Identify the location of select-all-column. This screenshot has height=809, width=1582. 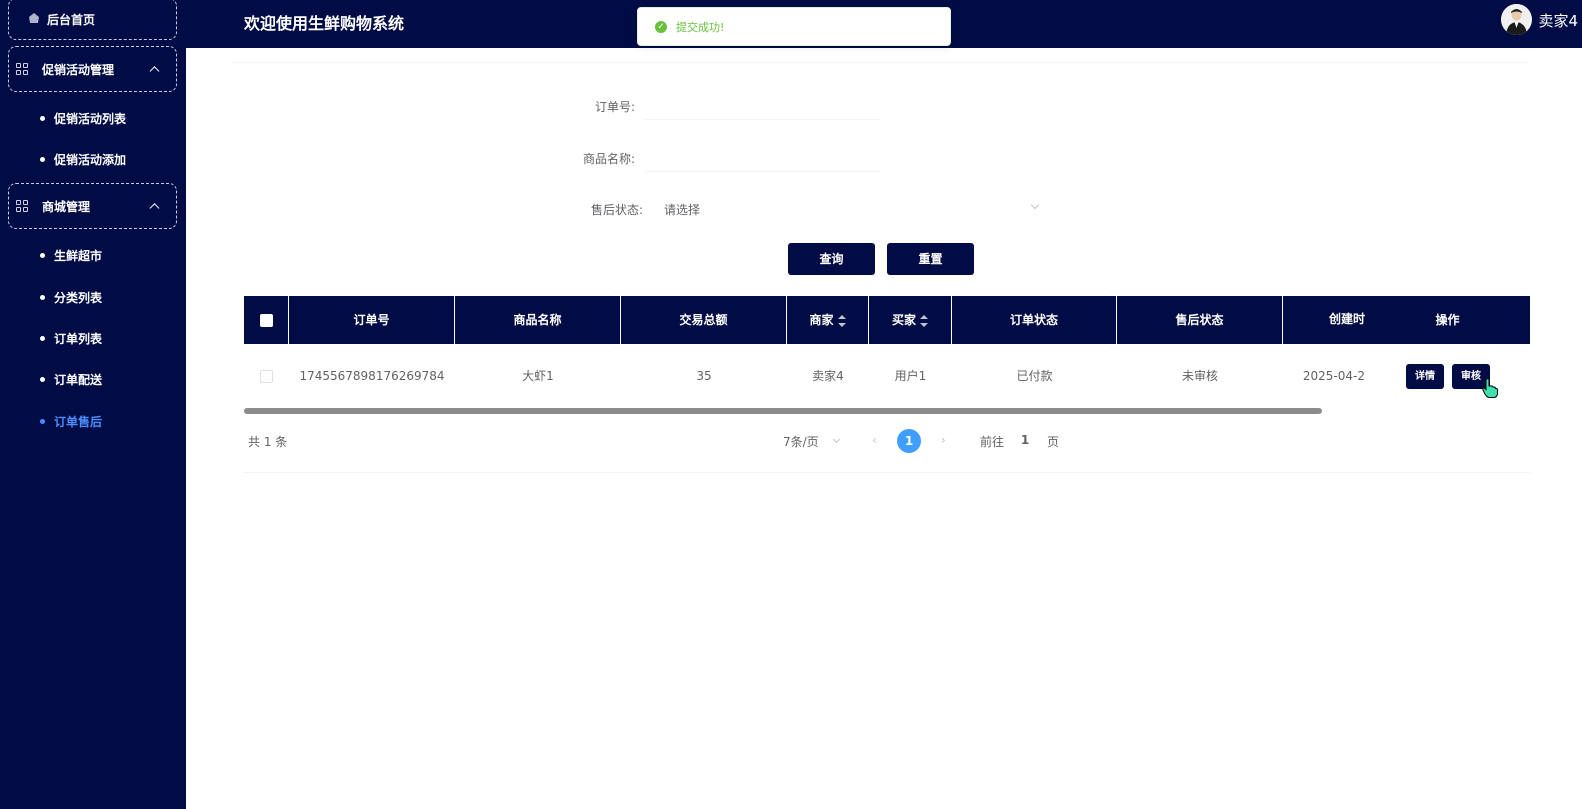
(266, 320).